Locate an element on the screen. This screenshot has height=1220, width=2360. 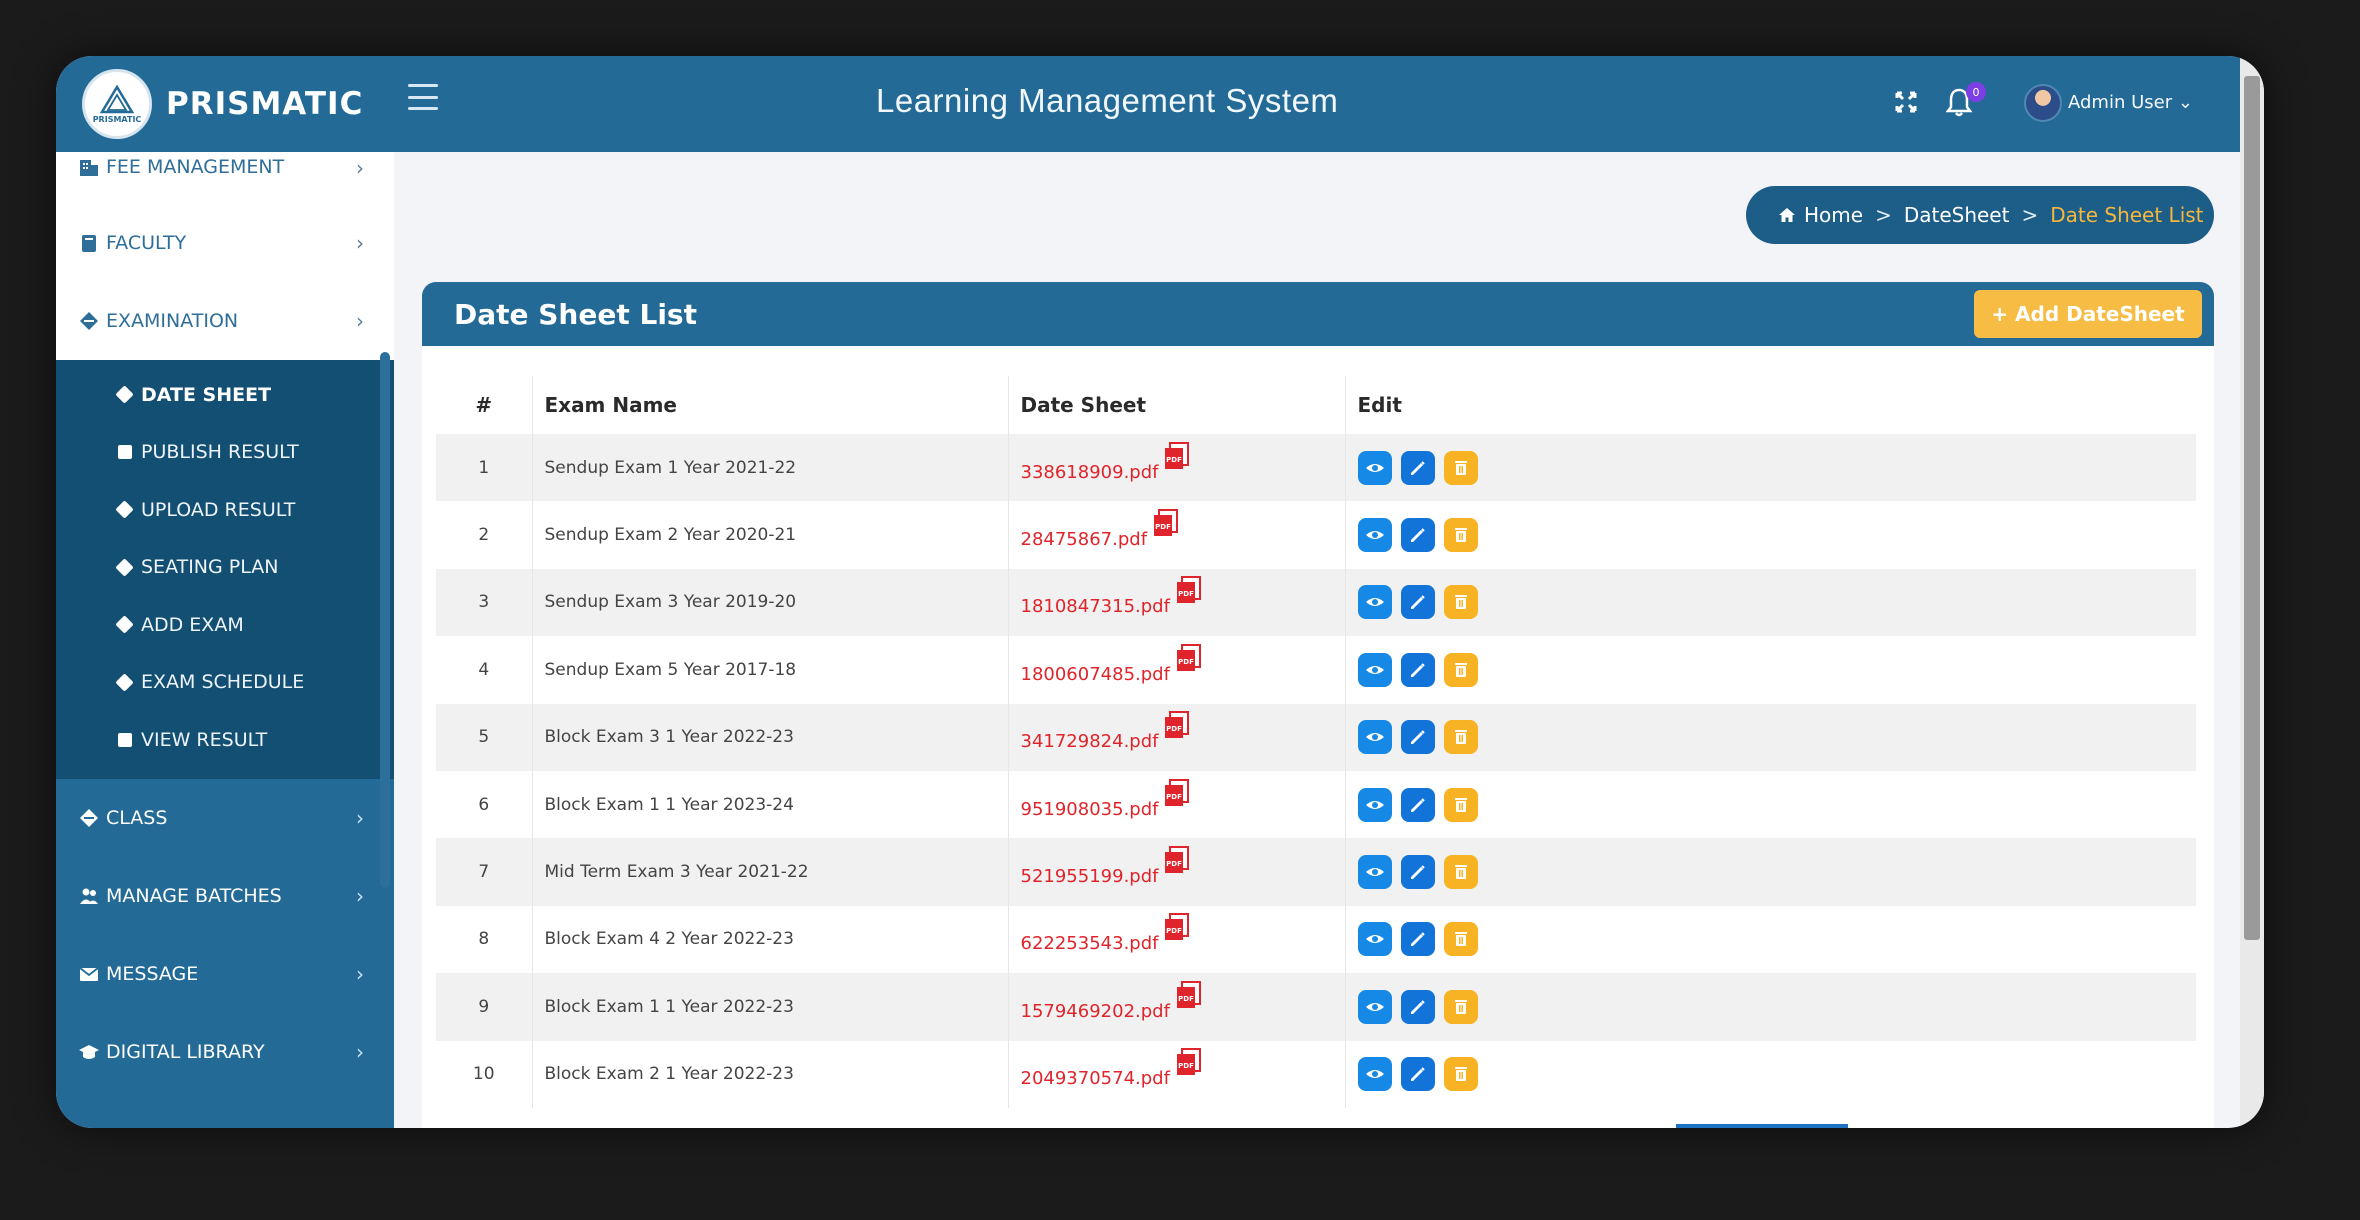
column-header-number: # is located at coordinates (484, 405).